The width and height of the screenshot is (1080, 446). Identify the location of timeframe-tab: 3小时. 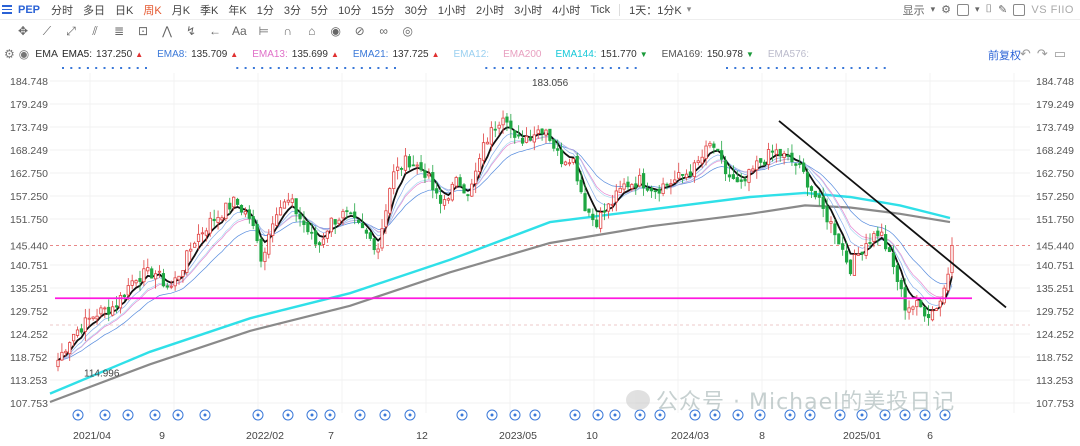
(528, 10).